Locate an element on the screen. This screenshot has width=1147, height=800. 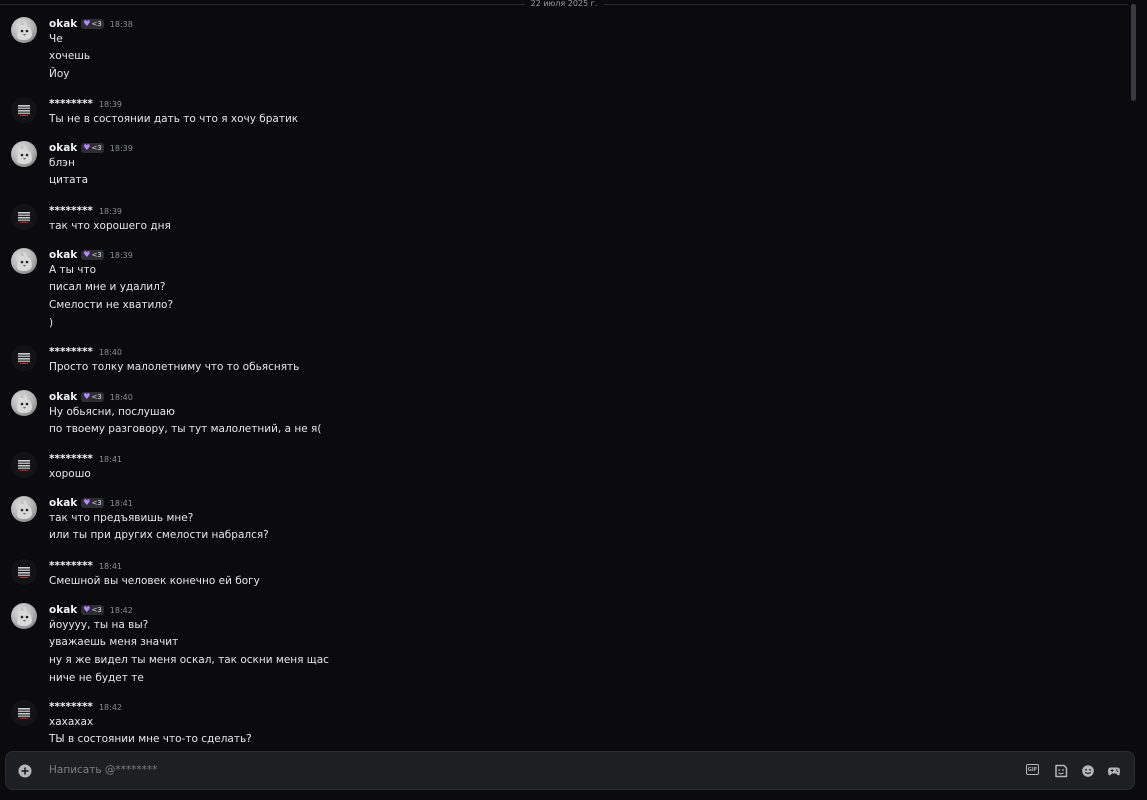
bottom-strip is located at coordinates (573, 796).